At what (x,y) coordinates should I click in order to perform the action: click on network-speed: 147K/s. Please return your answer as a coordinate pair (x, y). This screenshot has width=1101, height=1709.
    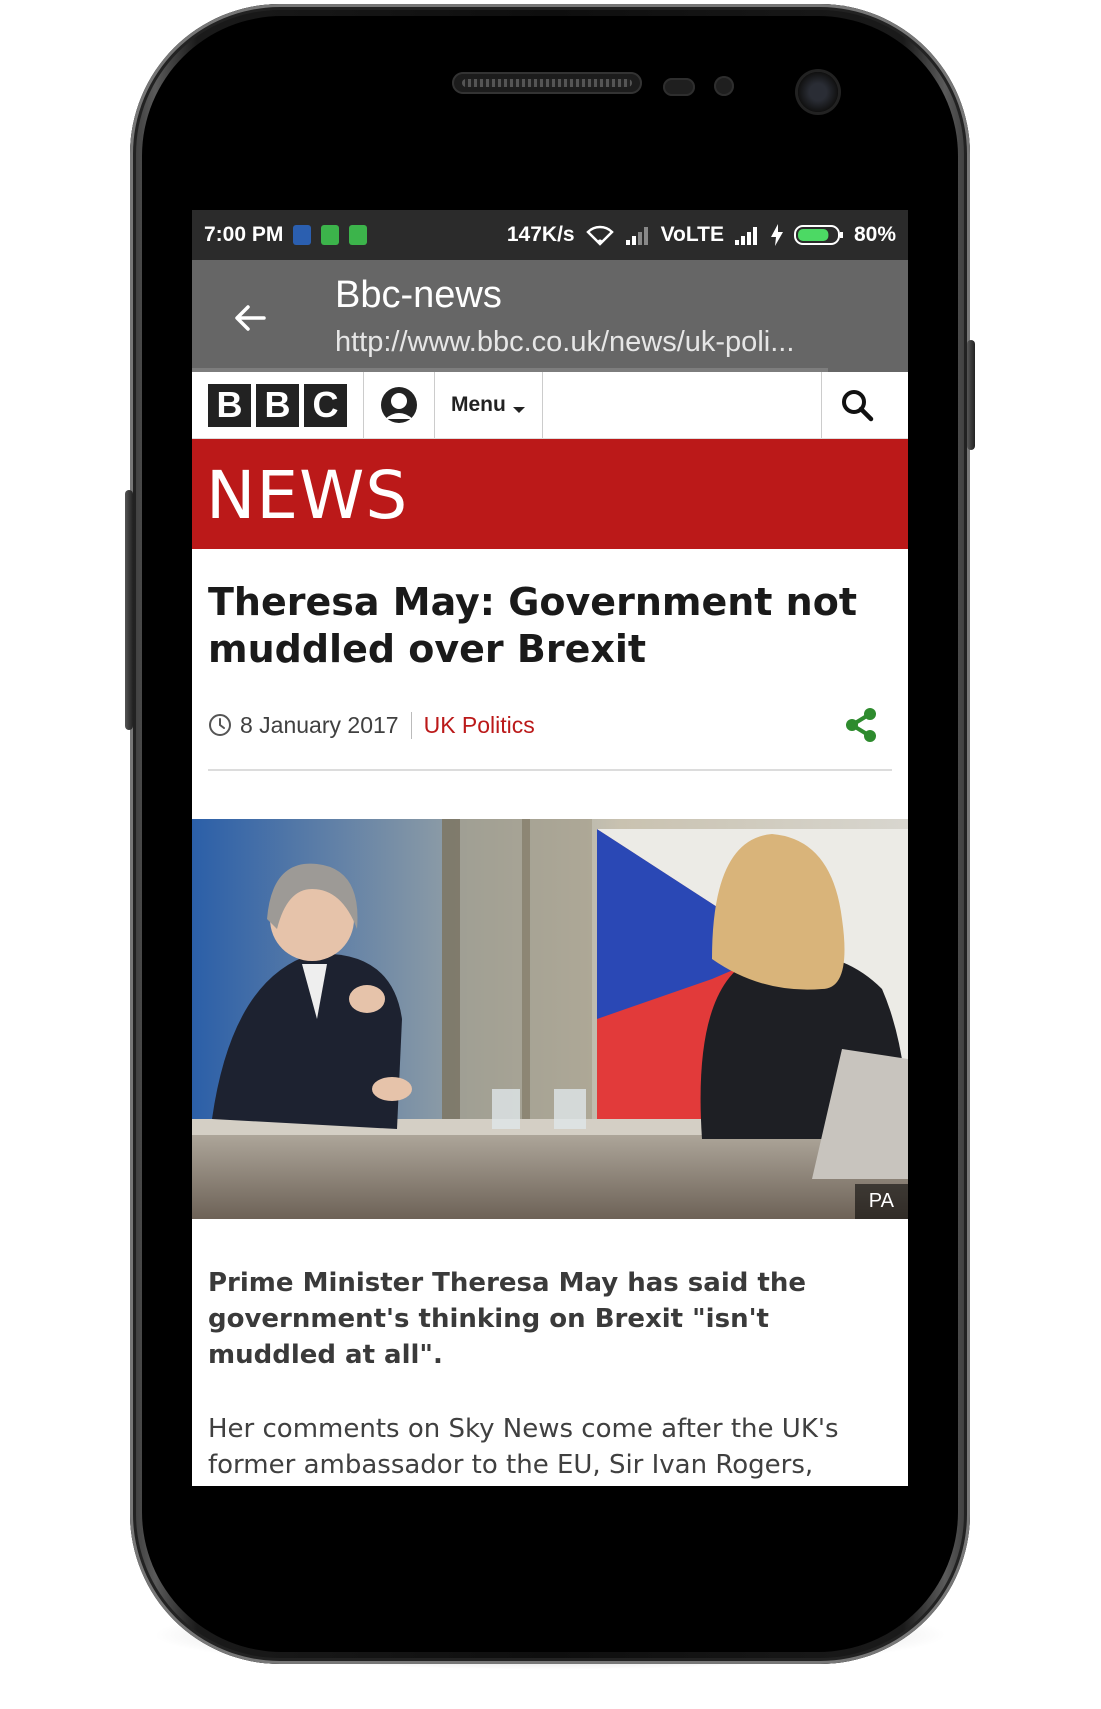
    Looking at the image, I should click on (540, 234).